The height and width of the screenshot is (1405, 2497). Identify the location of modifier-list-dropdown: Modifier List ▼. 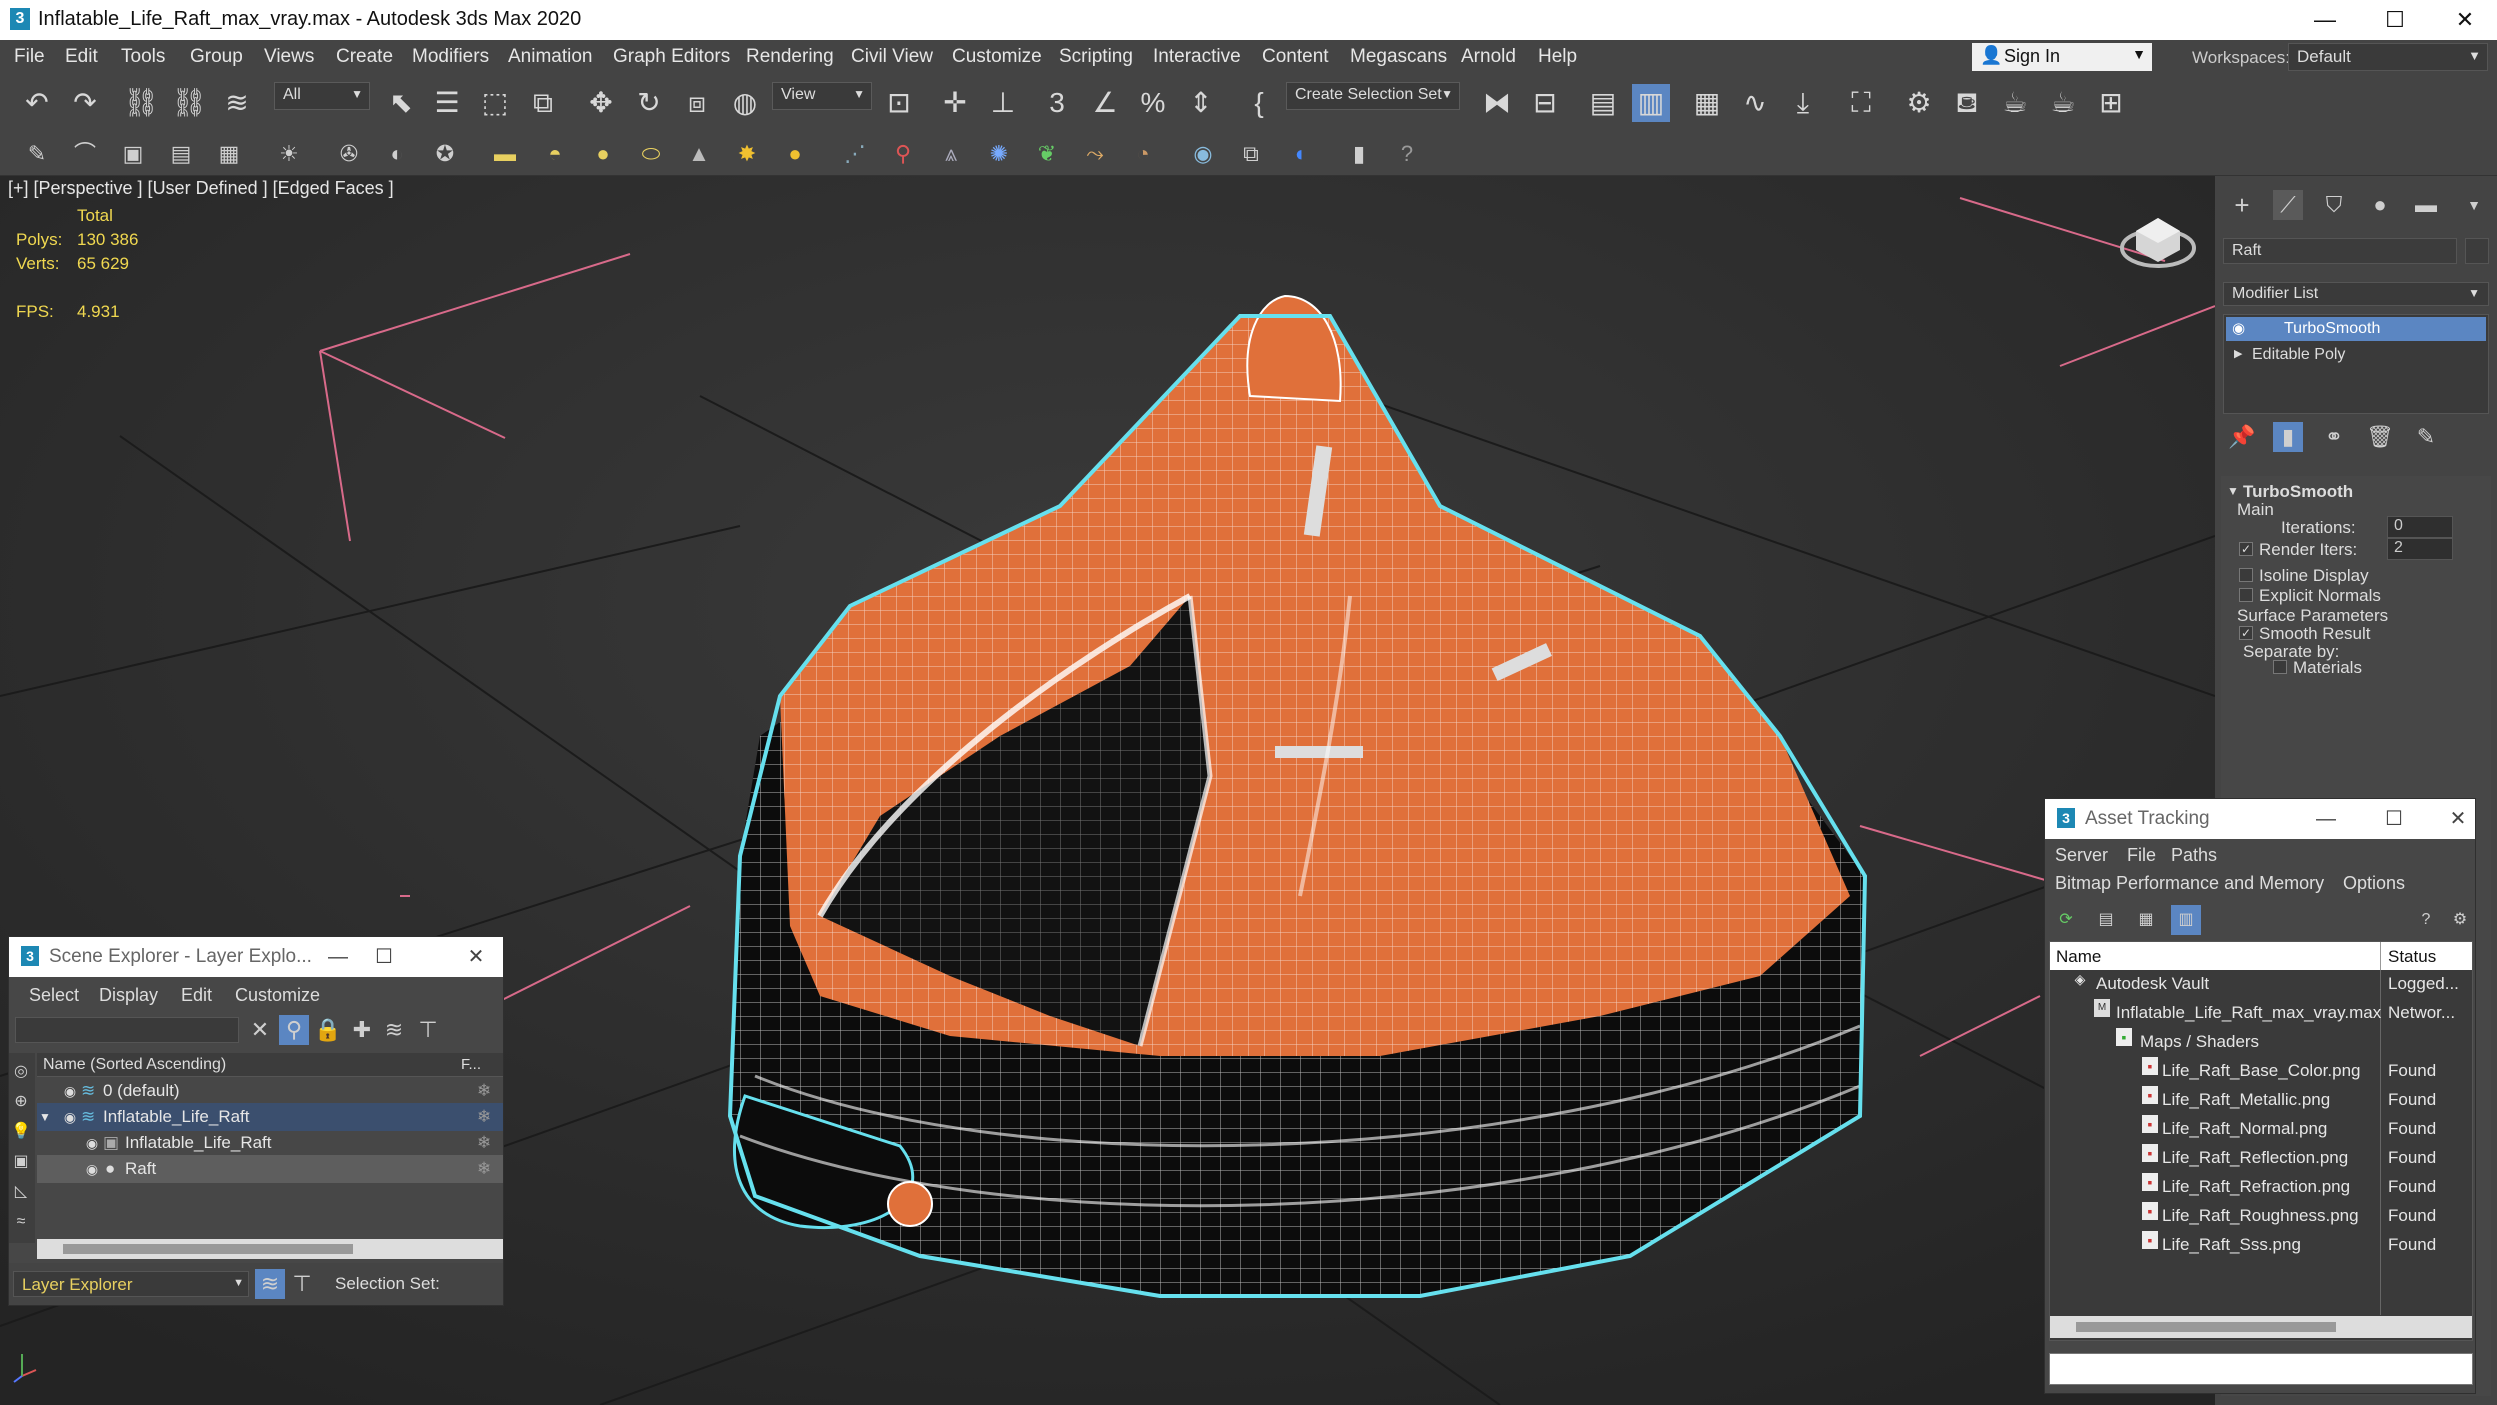
(2356, 294).